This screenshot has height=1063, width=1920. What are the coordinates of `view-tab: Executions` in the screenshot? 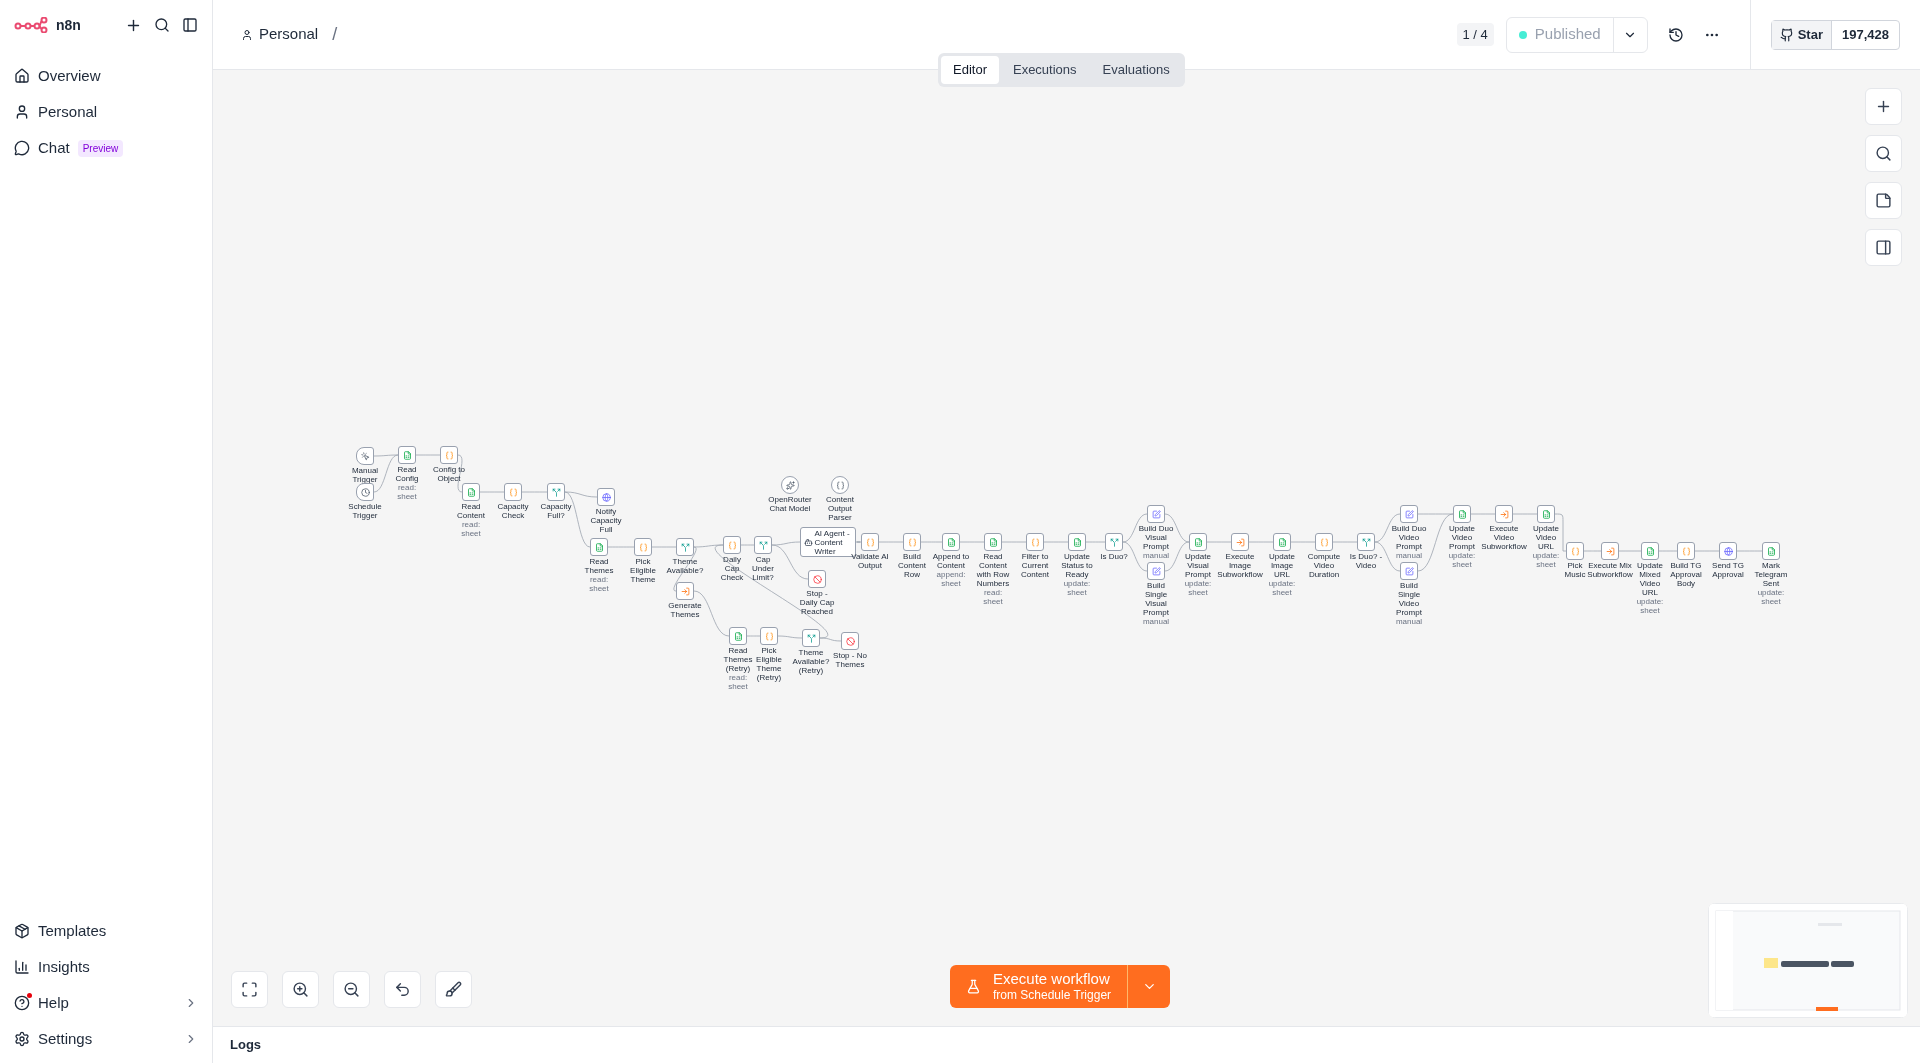 It's located at (1044, 70).